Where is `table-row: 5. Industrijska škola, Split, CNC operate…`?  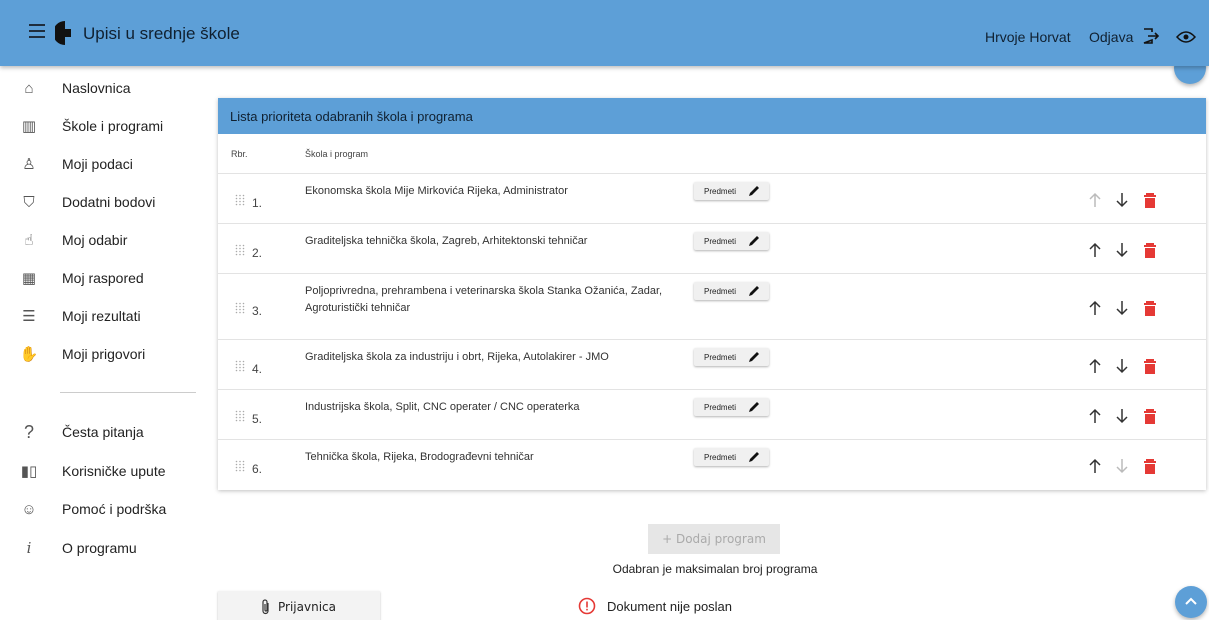
table-row: 5. Industrijska škola, Split, CNC operate… is located at coordinates (712, 415).